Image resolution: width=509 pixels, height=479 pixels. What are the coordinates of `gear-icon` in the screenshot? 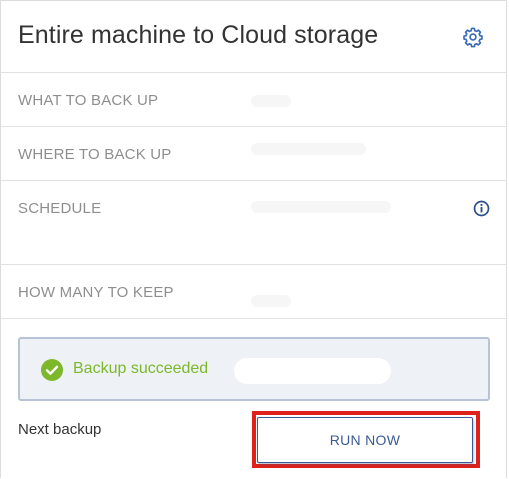 It's located at (473, 37).